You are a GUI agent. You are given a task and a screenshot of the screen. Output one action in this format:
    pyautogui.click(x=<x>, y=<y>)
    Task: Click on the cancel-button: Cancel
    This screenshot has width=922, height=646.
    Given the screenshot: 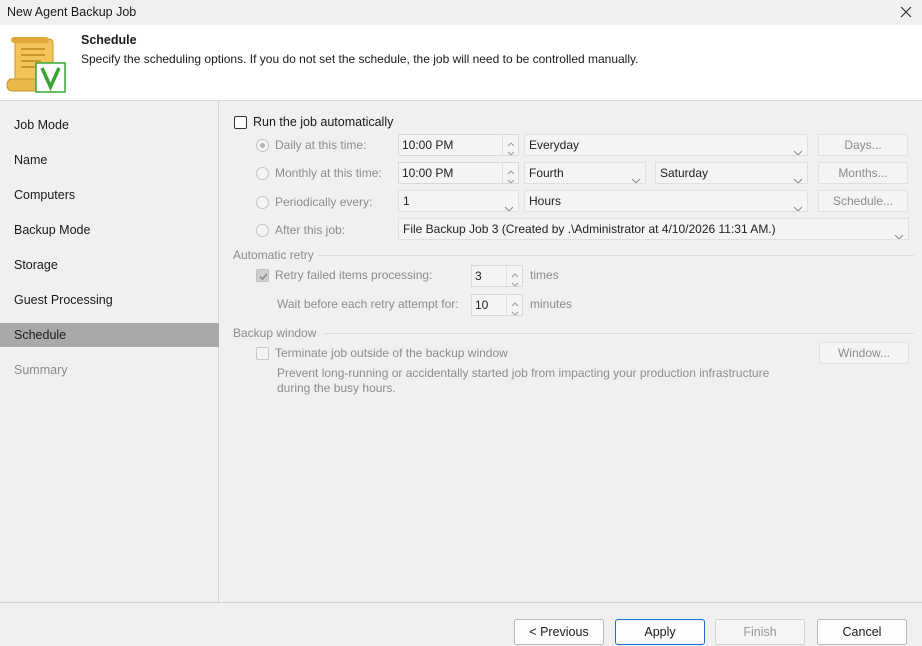 What is the action you would take?
    pyautogui.click(x=862, y=632)
    